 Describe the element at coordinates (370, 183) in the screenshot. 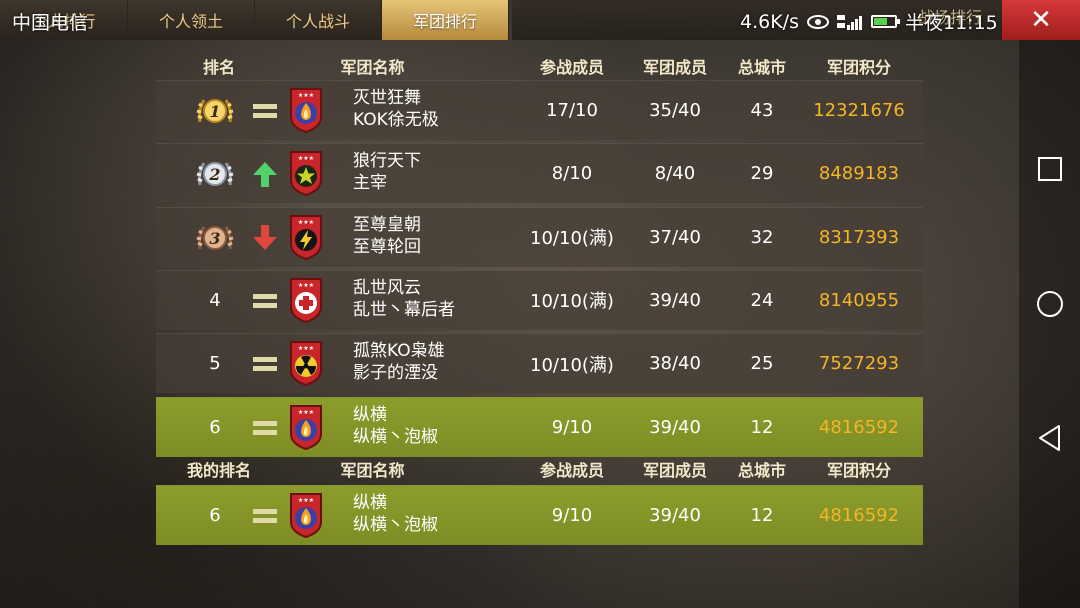

I see `legion-leader: 主宰` at that location.